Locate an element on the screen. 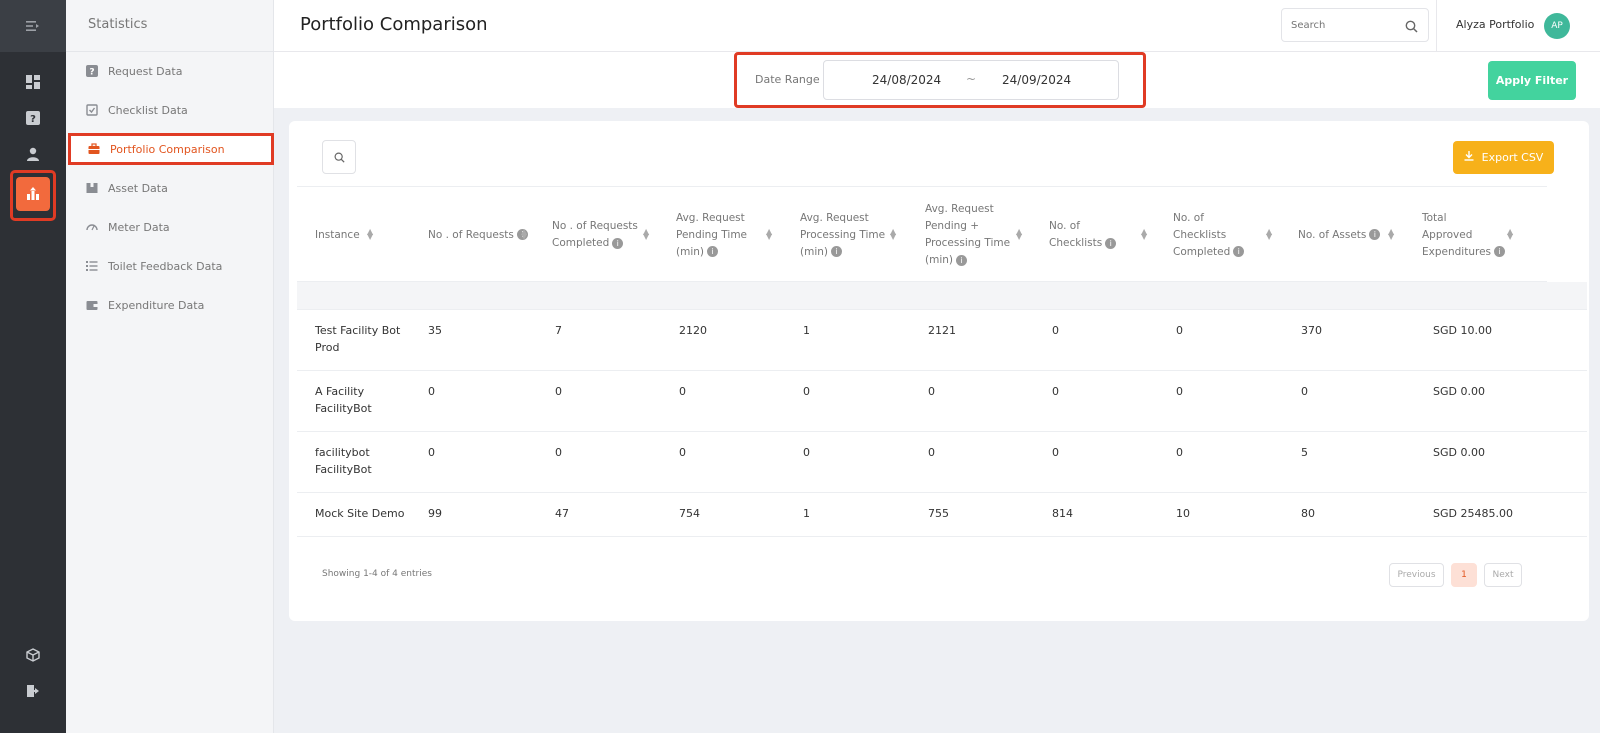 Image resolution: width=1600 pixels, height=733 pixels. page-1-button: 1 is located at coordinates (1464, 575).